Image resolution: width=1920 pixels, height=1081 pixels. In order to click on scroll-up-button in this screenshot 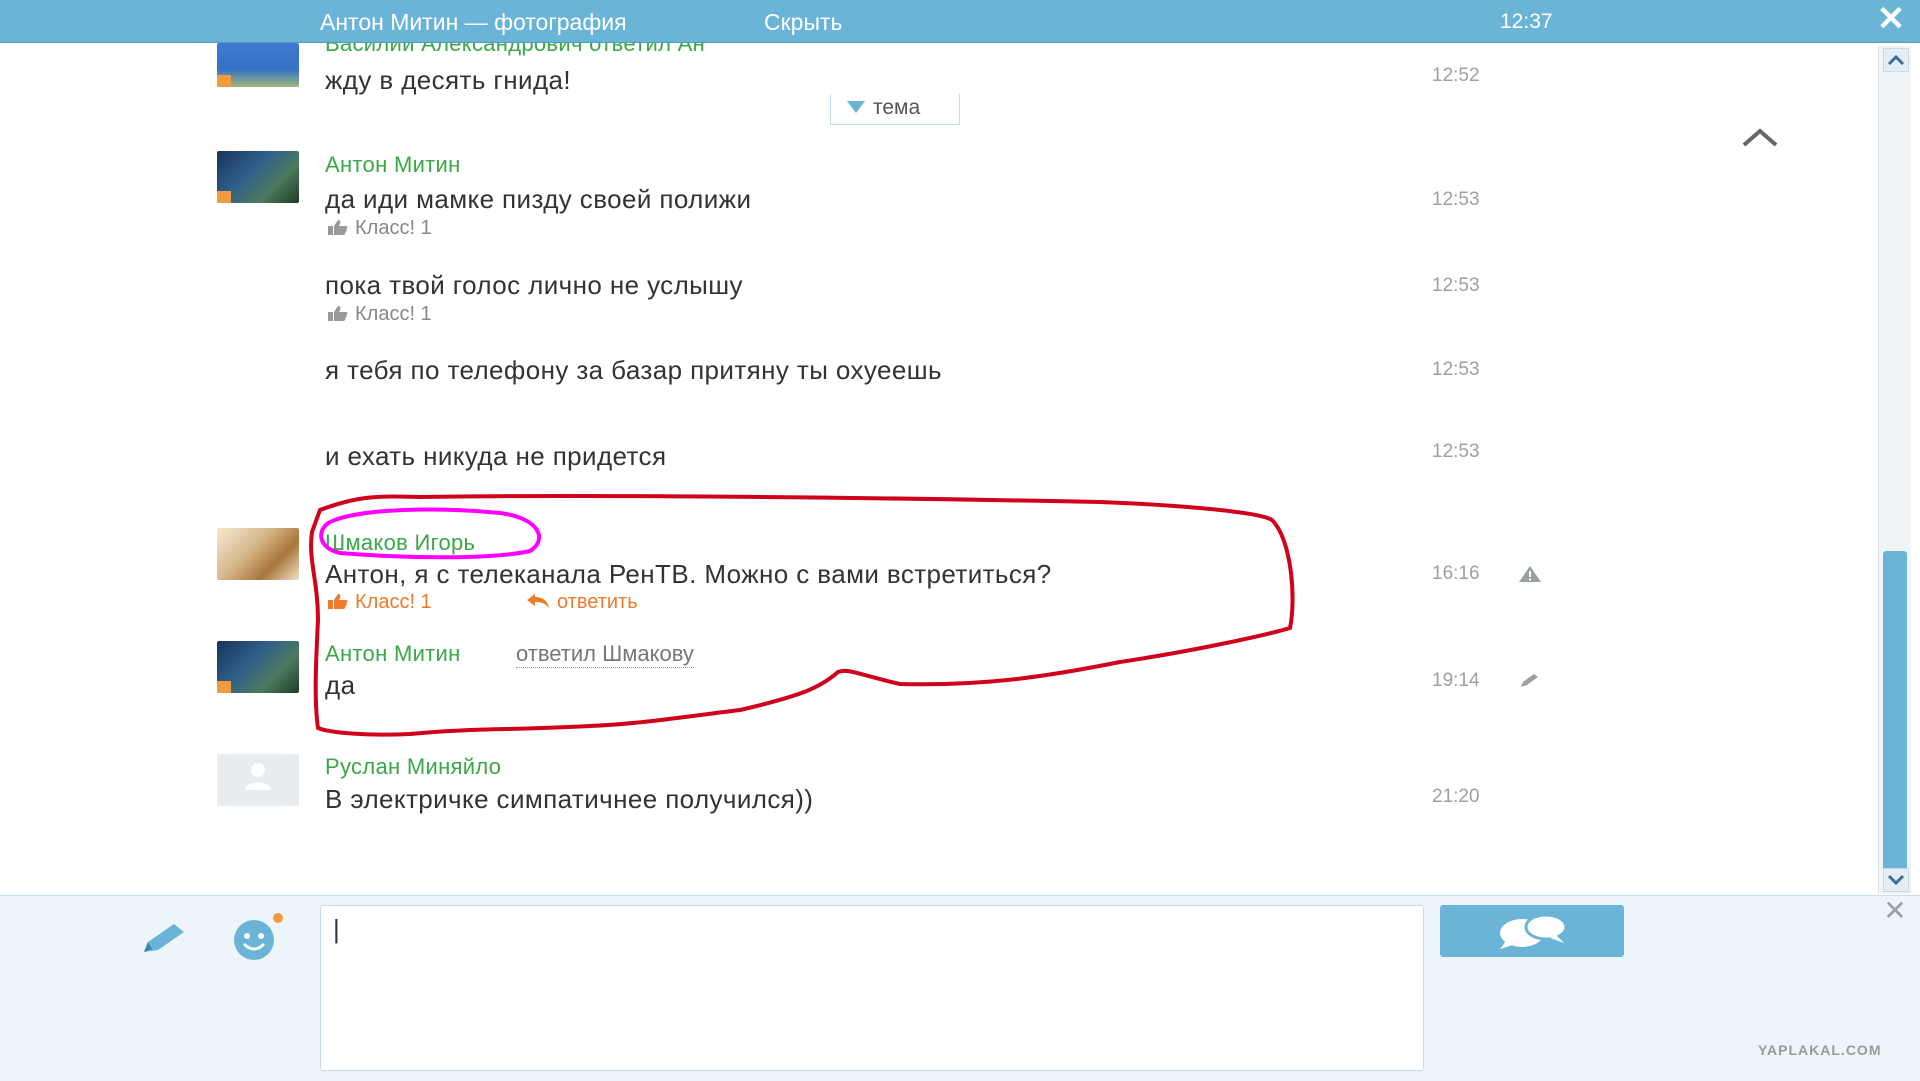, I will do `click(1896, 60)`.